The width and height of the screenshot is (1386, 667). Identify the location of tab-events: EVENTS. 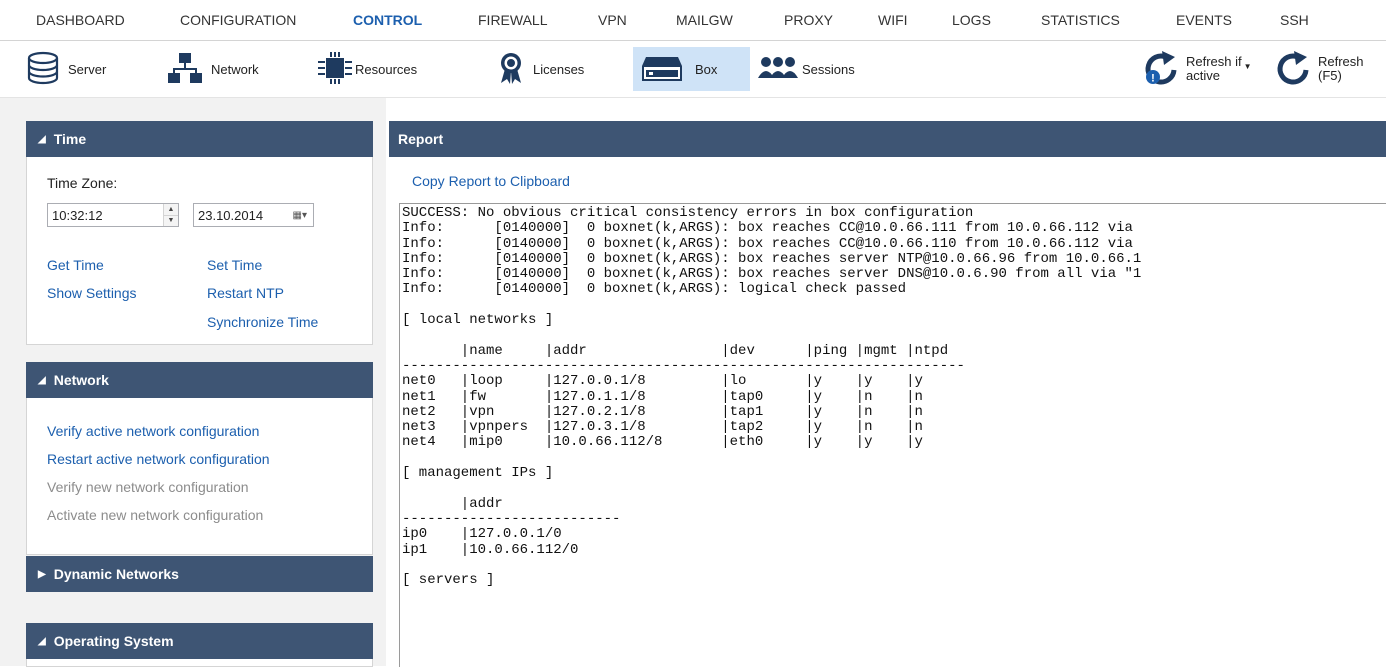
(1204, 20).